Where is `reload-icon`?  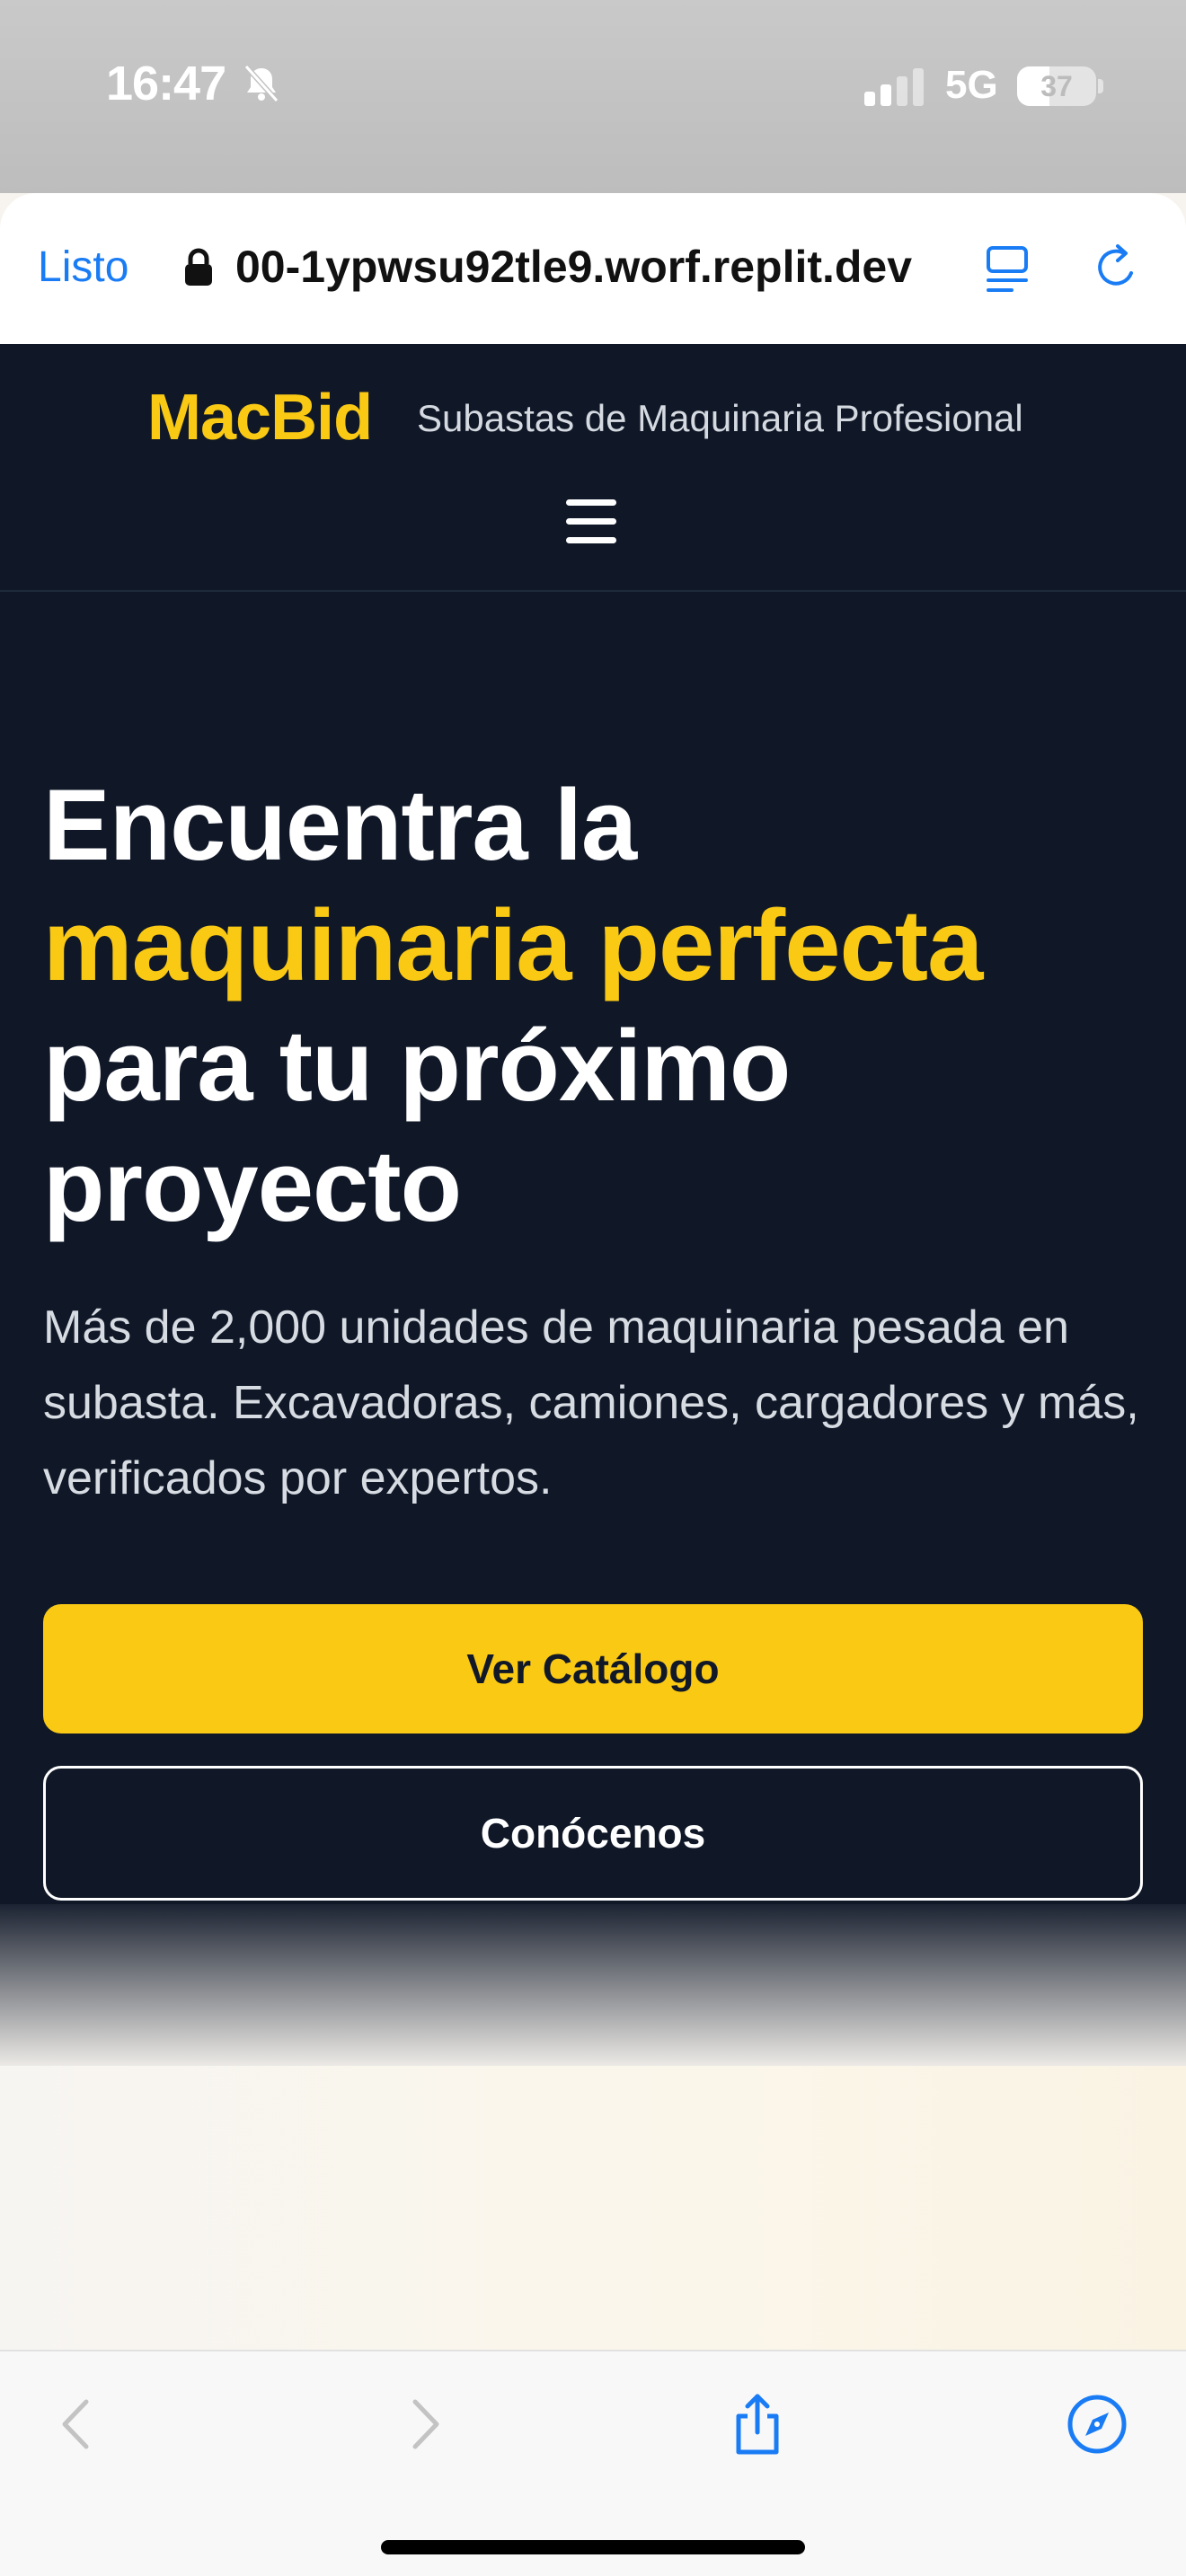 reload-icon is located at coordinates (1116, 268).